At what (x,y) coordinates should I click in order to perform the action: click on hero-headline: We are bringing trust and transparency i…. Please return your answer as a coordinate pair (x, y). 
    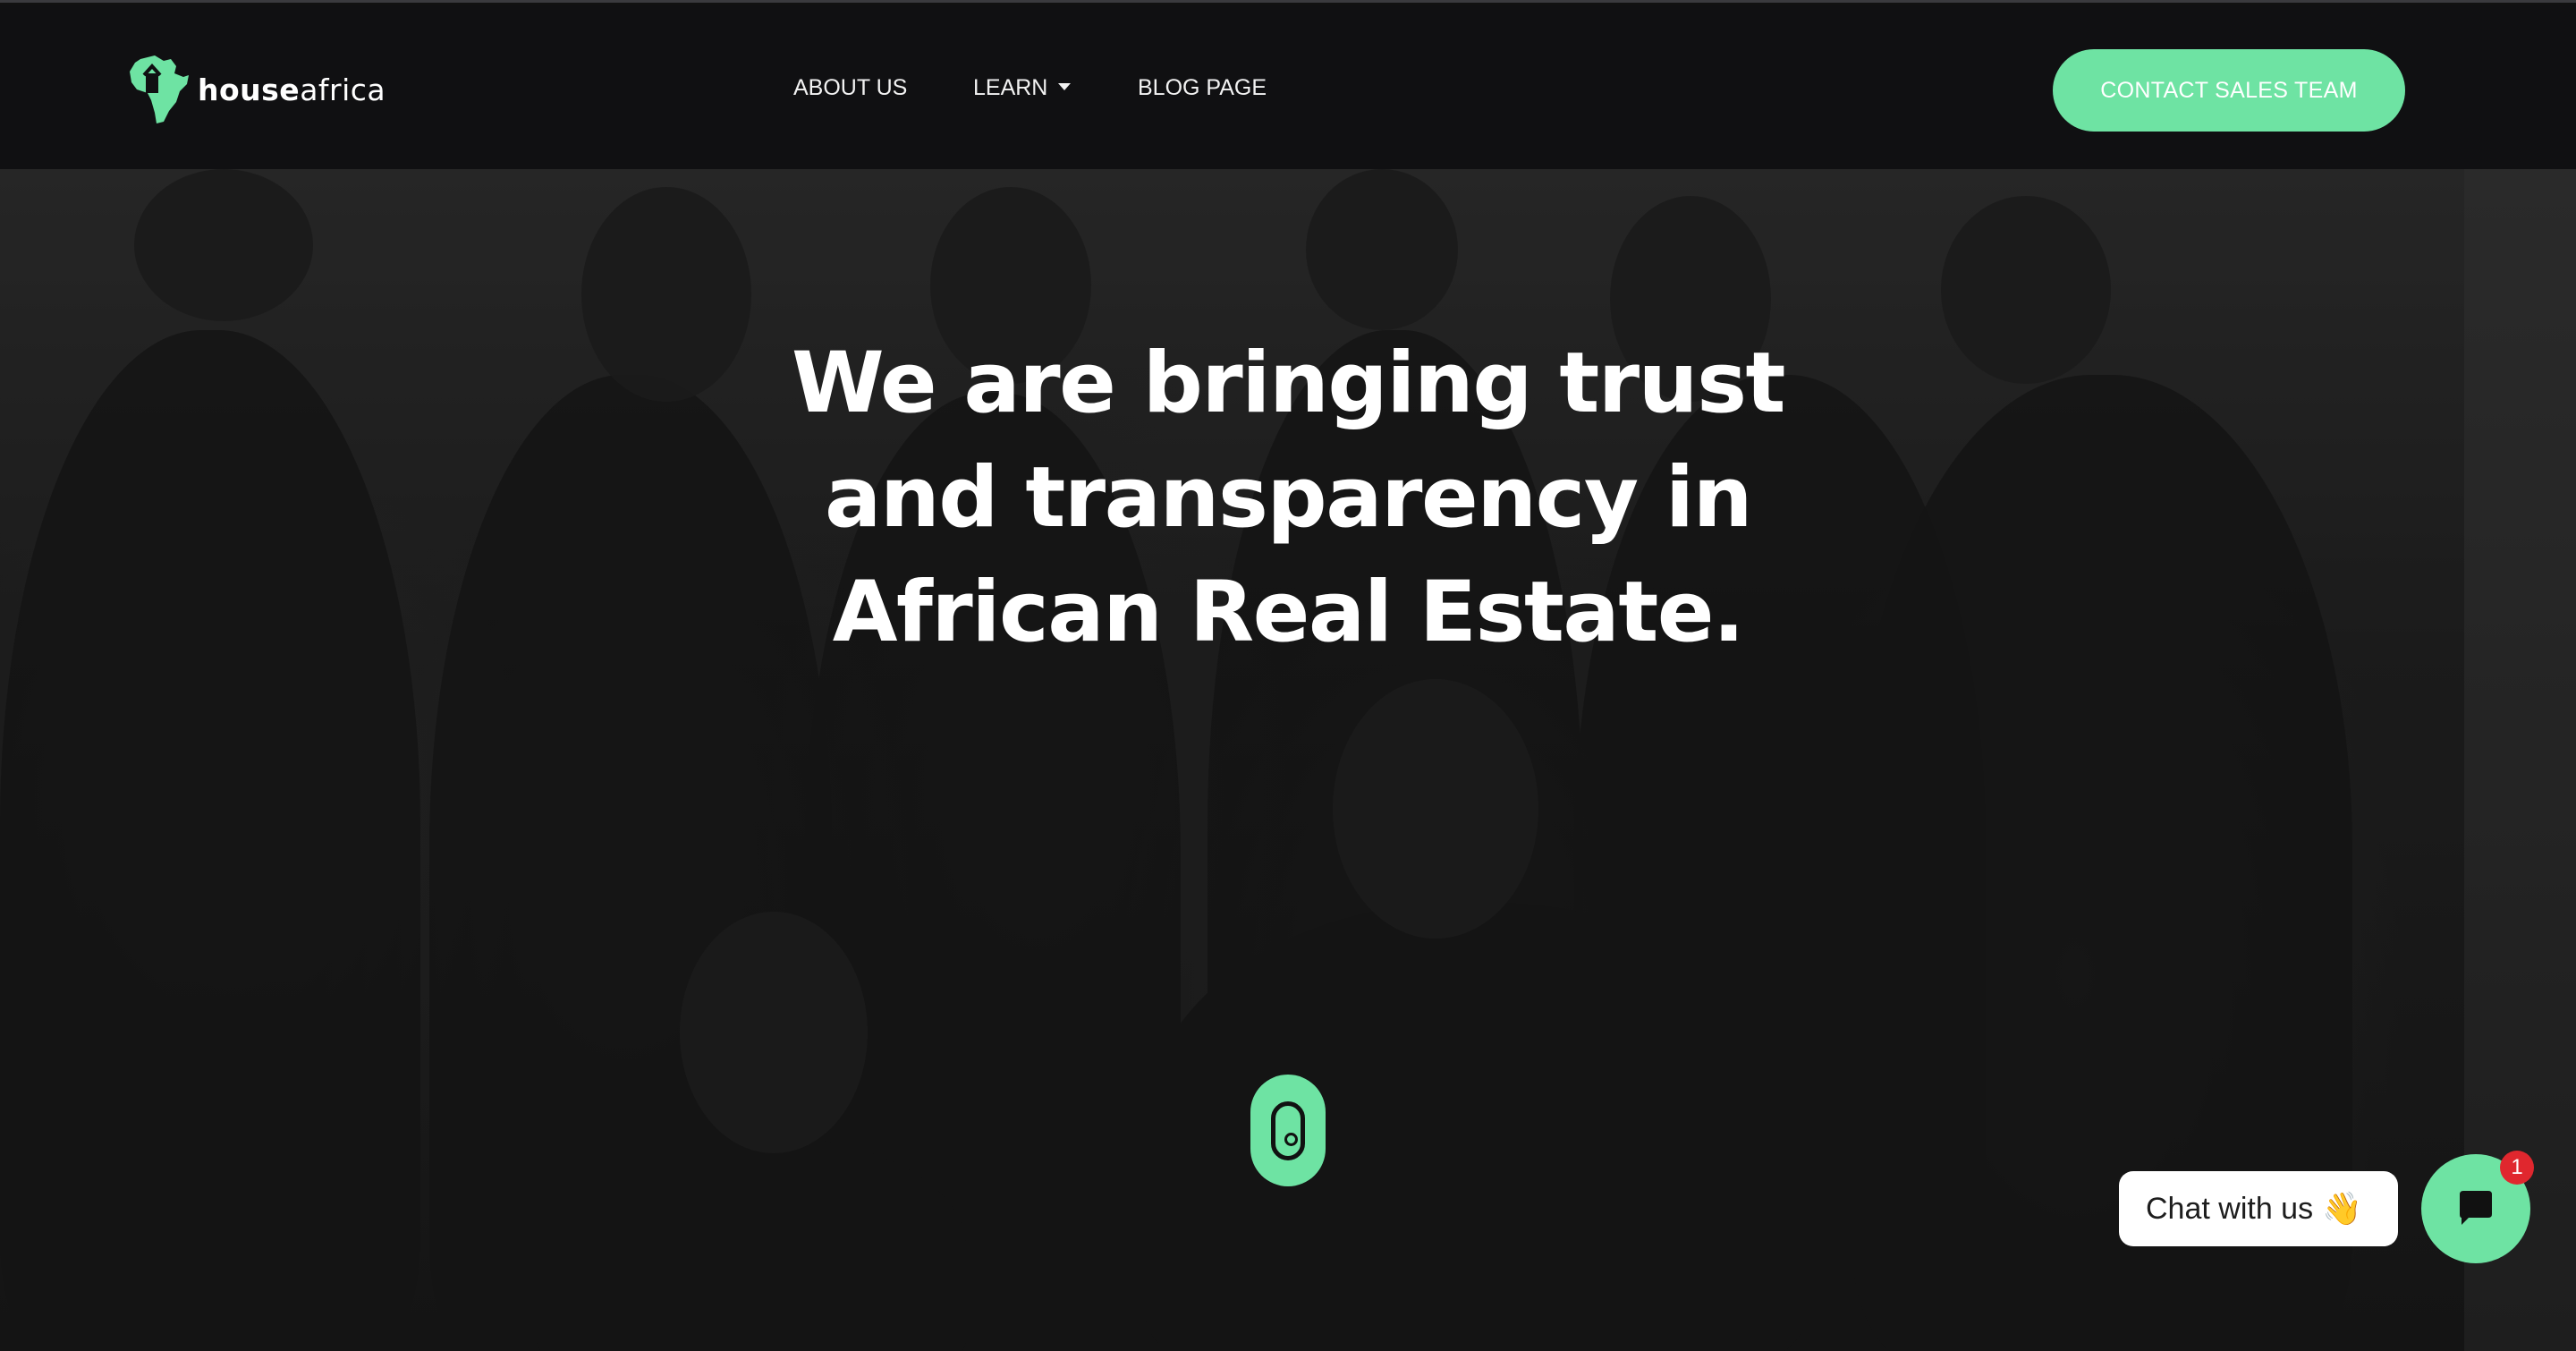
    Looking at the image, I should click on (1288, 499).